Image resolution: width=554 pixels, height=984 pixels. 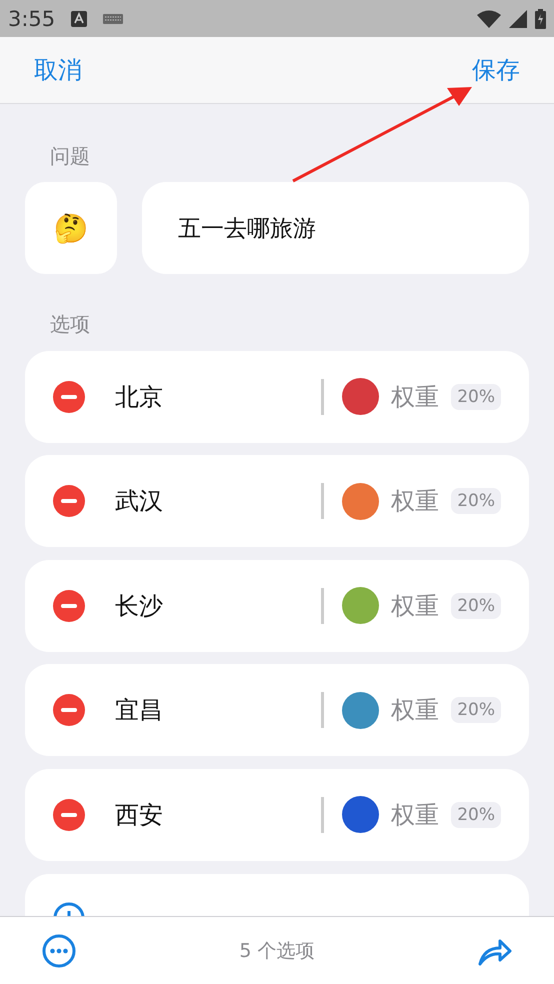 I want to click on emoji-button: 🤔, so click(x=71, y=228).